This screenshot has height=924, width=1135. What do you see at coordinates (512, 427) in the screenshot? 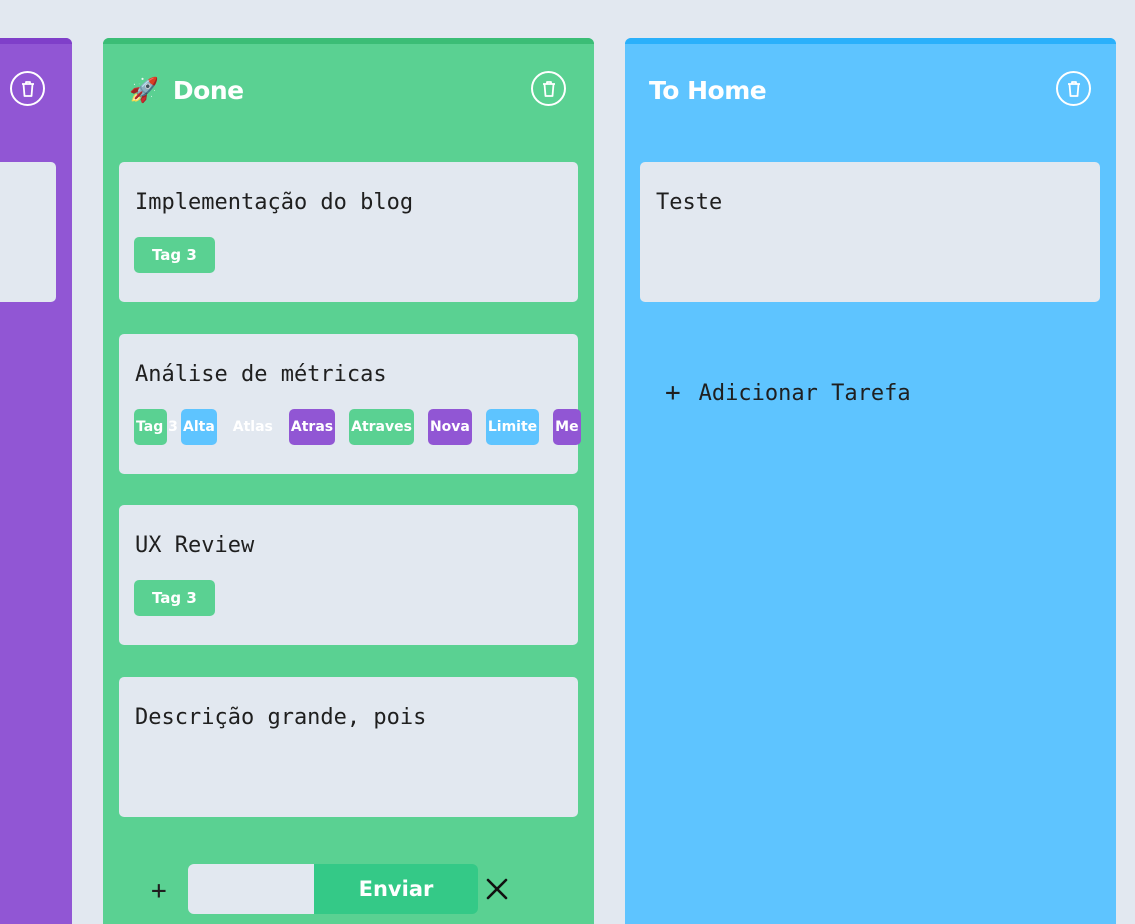
I see `tag-badge: Limite` at bounding box center [512, 427].